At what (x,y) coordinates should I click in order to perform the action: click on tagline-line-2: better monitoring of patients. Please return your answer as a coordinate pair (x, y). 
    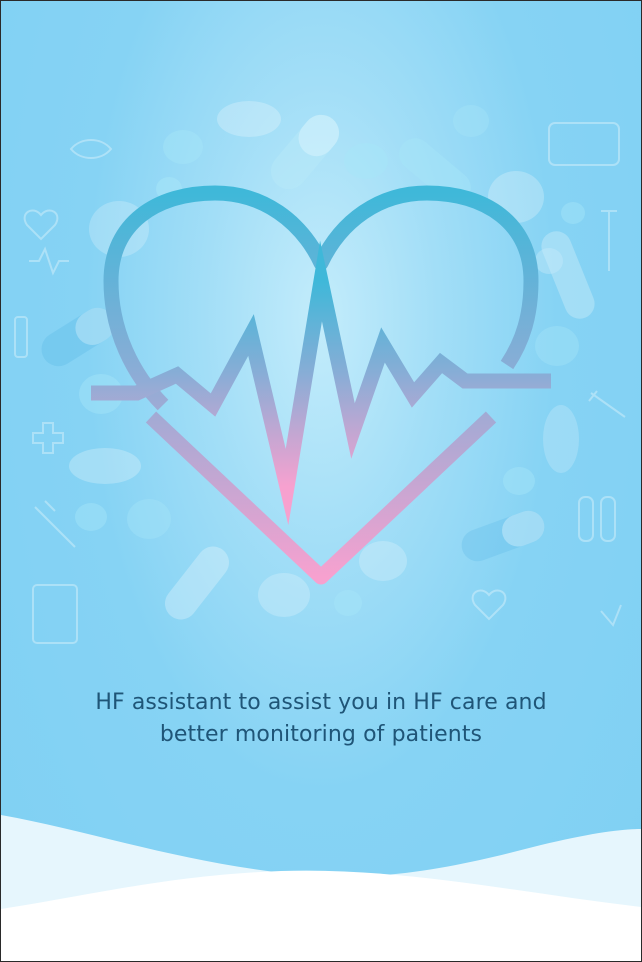
    Looking at the image, I should click on (321, 734).